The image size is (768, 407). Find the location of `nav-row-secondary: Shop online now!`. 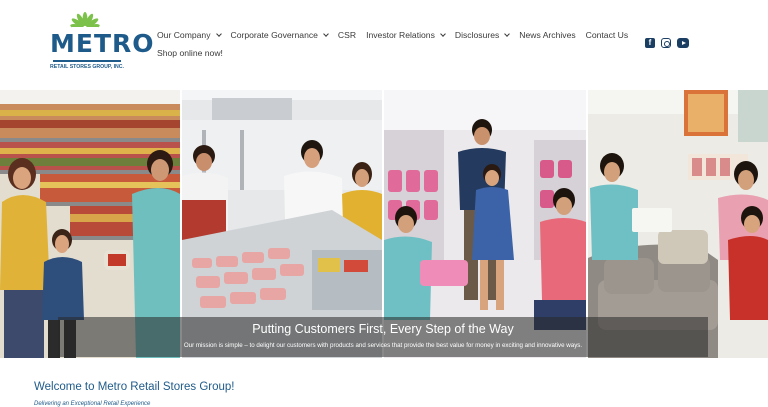

nav-row-secondary: Shop online now! is located at coordinates (392, 53).